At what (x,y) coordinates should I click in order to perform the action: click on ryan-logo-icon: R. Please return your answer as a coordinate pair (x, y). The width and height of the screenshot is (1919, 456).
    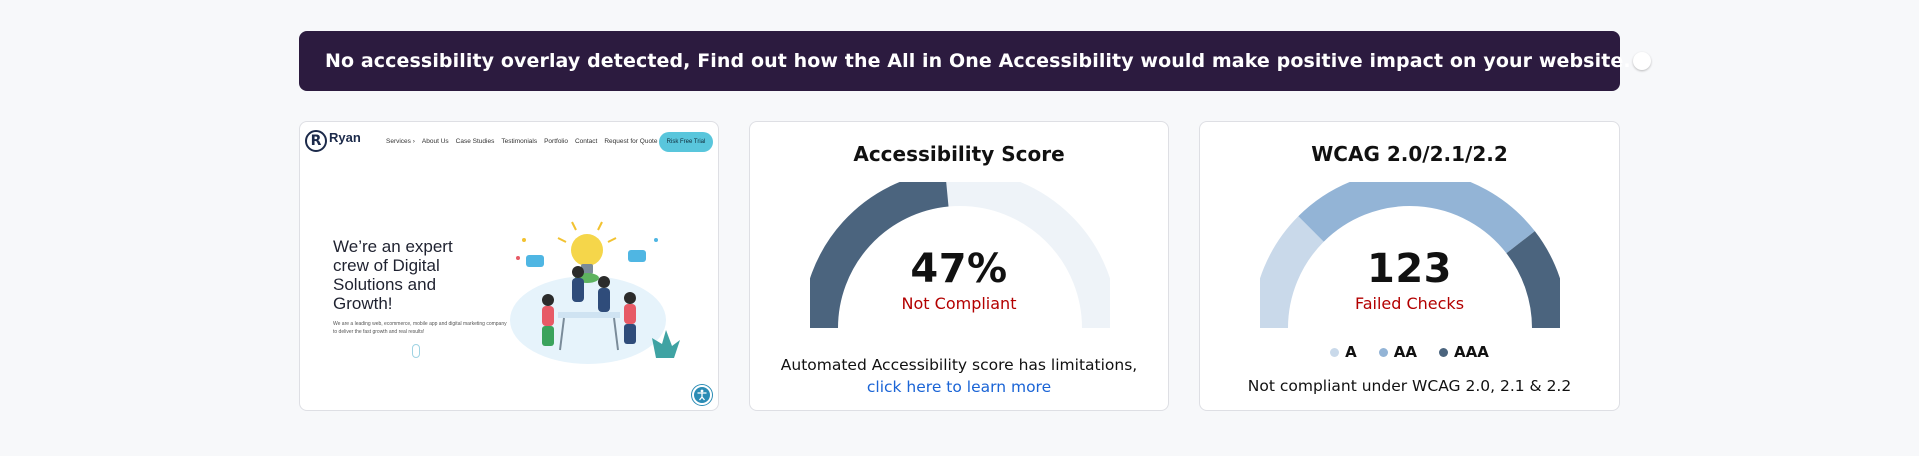
    Looking at the image, I should click on (316, 141).